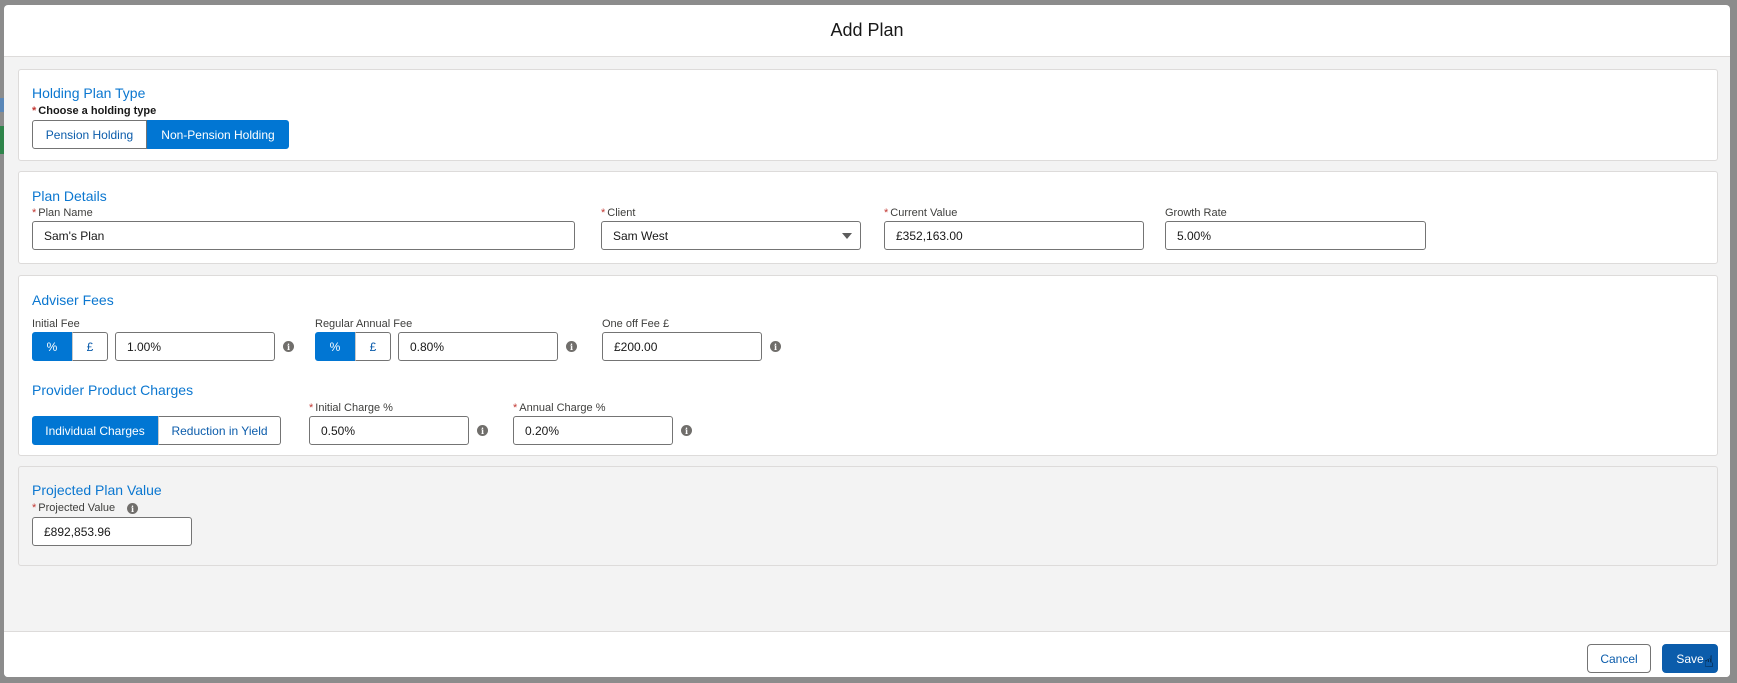  Describe the element at coordinates (195, 346) in the screenshot. I see `initial-fee-input: 1.00%` at that location.